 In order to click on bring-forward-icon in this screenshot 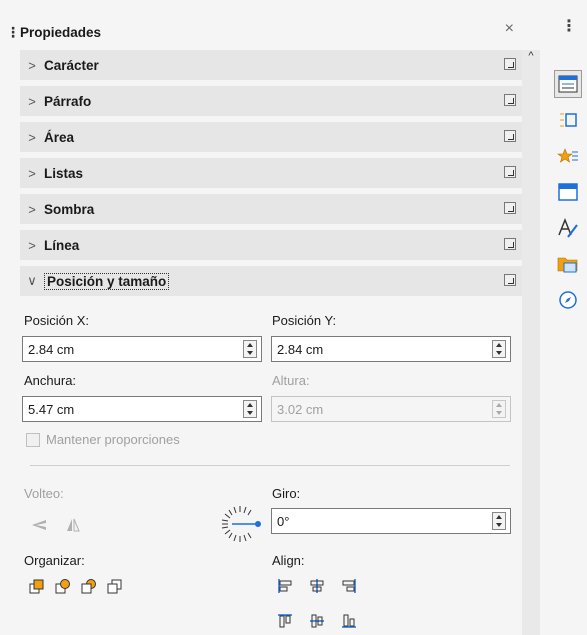, I will do `click(63, 586)`.